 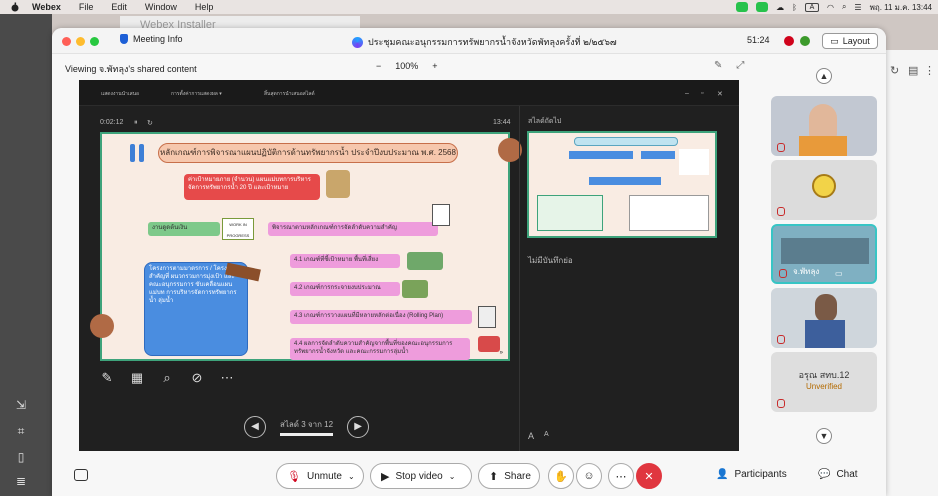 What do you see at coordinates (15, 7) in the screenshot?
I see `apple-icon` at bounding box center [15, 7].